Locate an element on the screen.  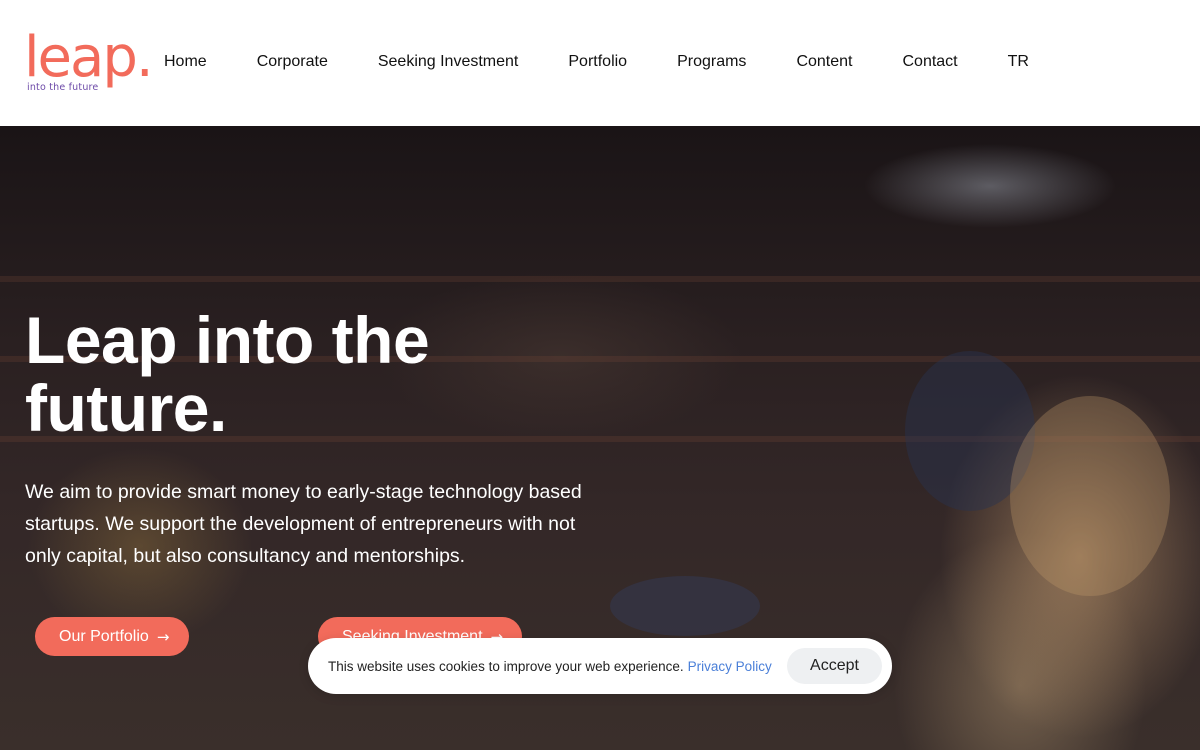
accept-cookies-button: Accept is located at coordinates (834, 666).